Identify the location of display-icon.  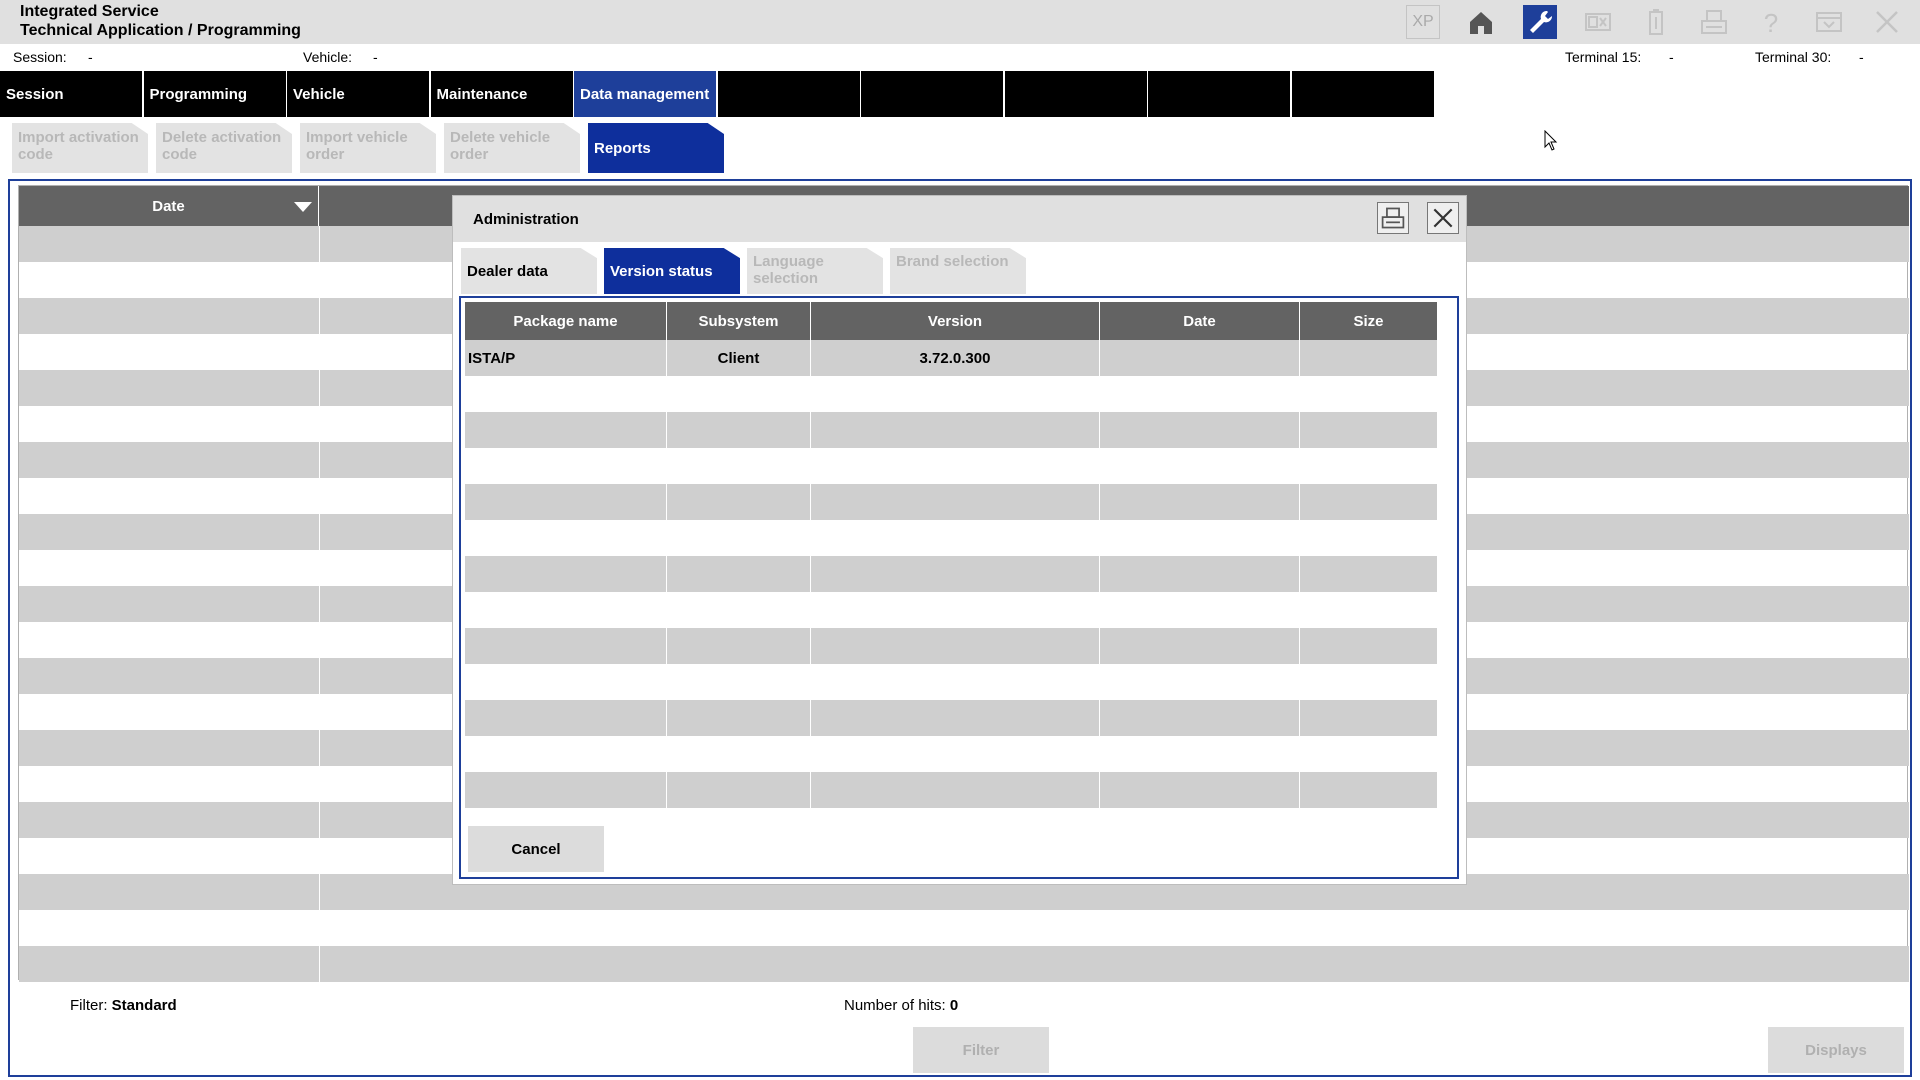
(1598, 22).